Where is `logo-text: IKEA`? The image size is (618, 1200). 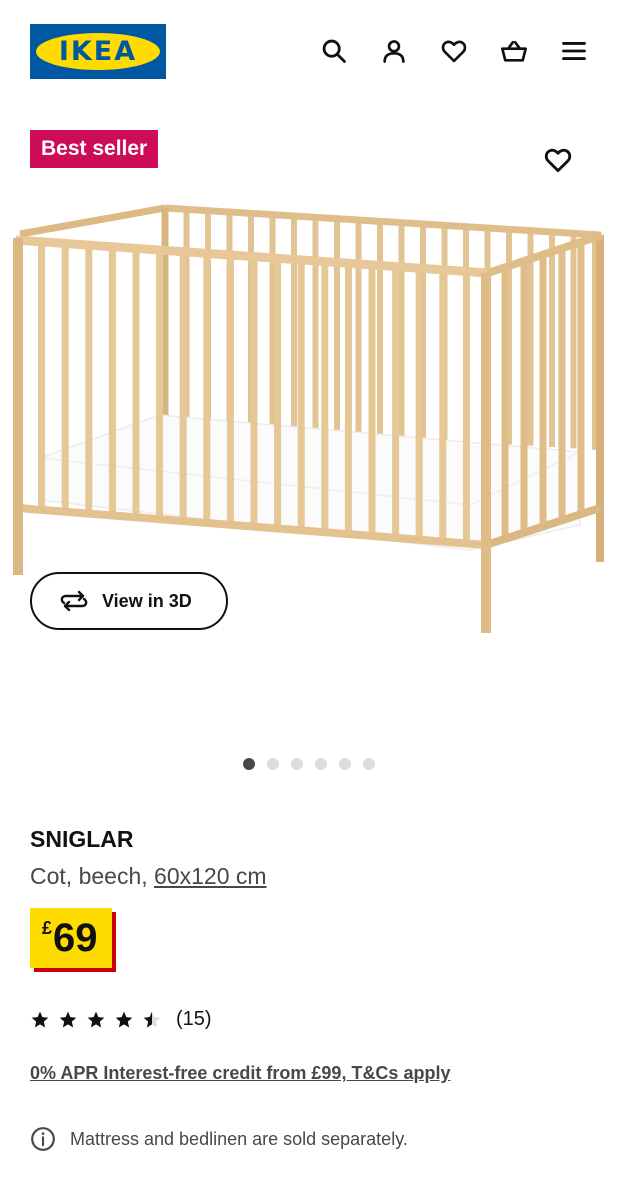 logo-text: IKEA is located at coordinates (98, 51).